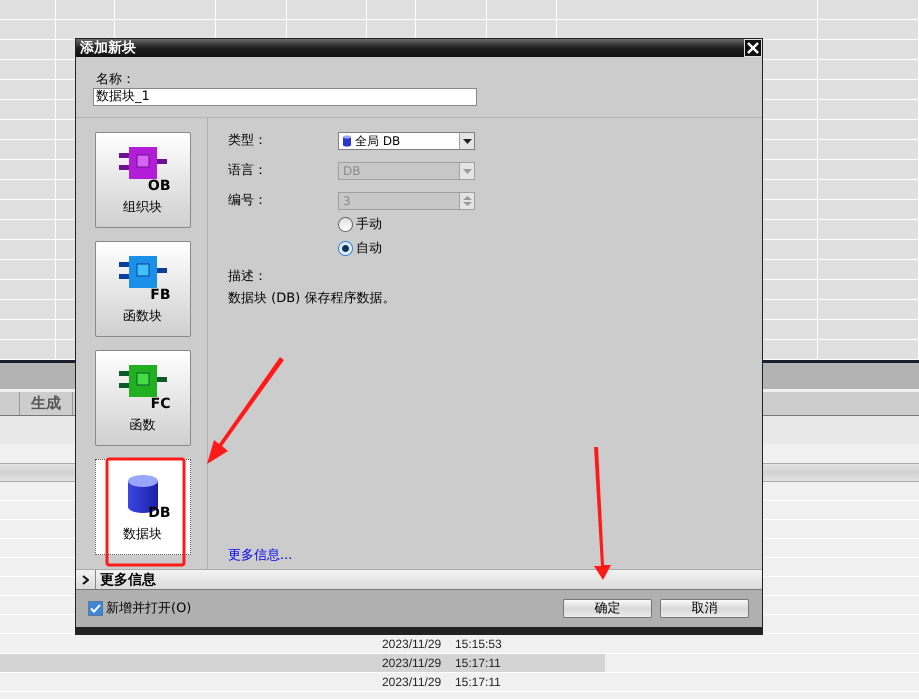  Describe the element at coordinates (248, 141) in the screenshot. I see `field-label: 类型：` at that location.